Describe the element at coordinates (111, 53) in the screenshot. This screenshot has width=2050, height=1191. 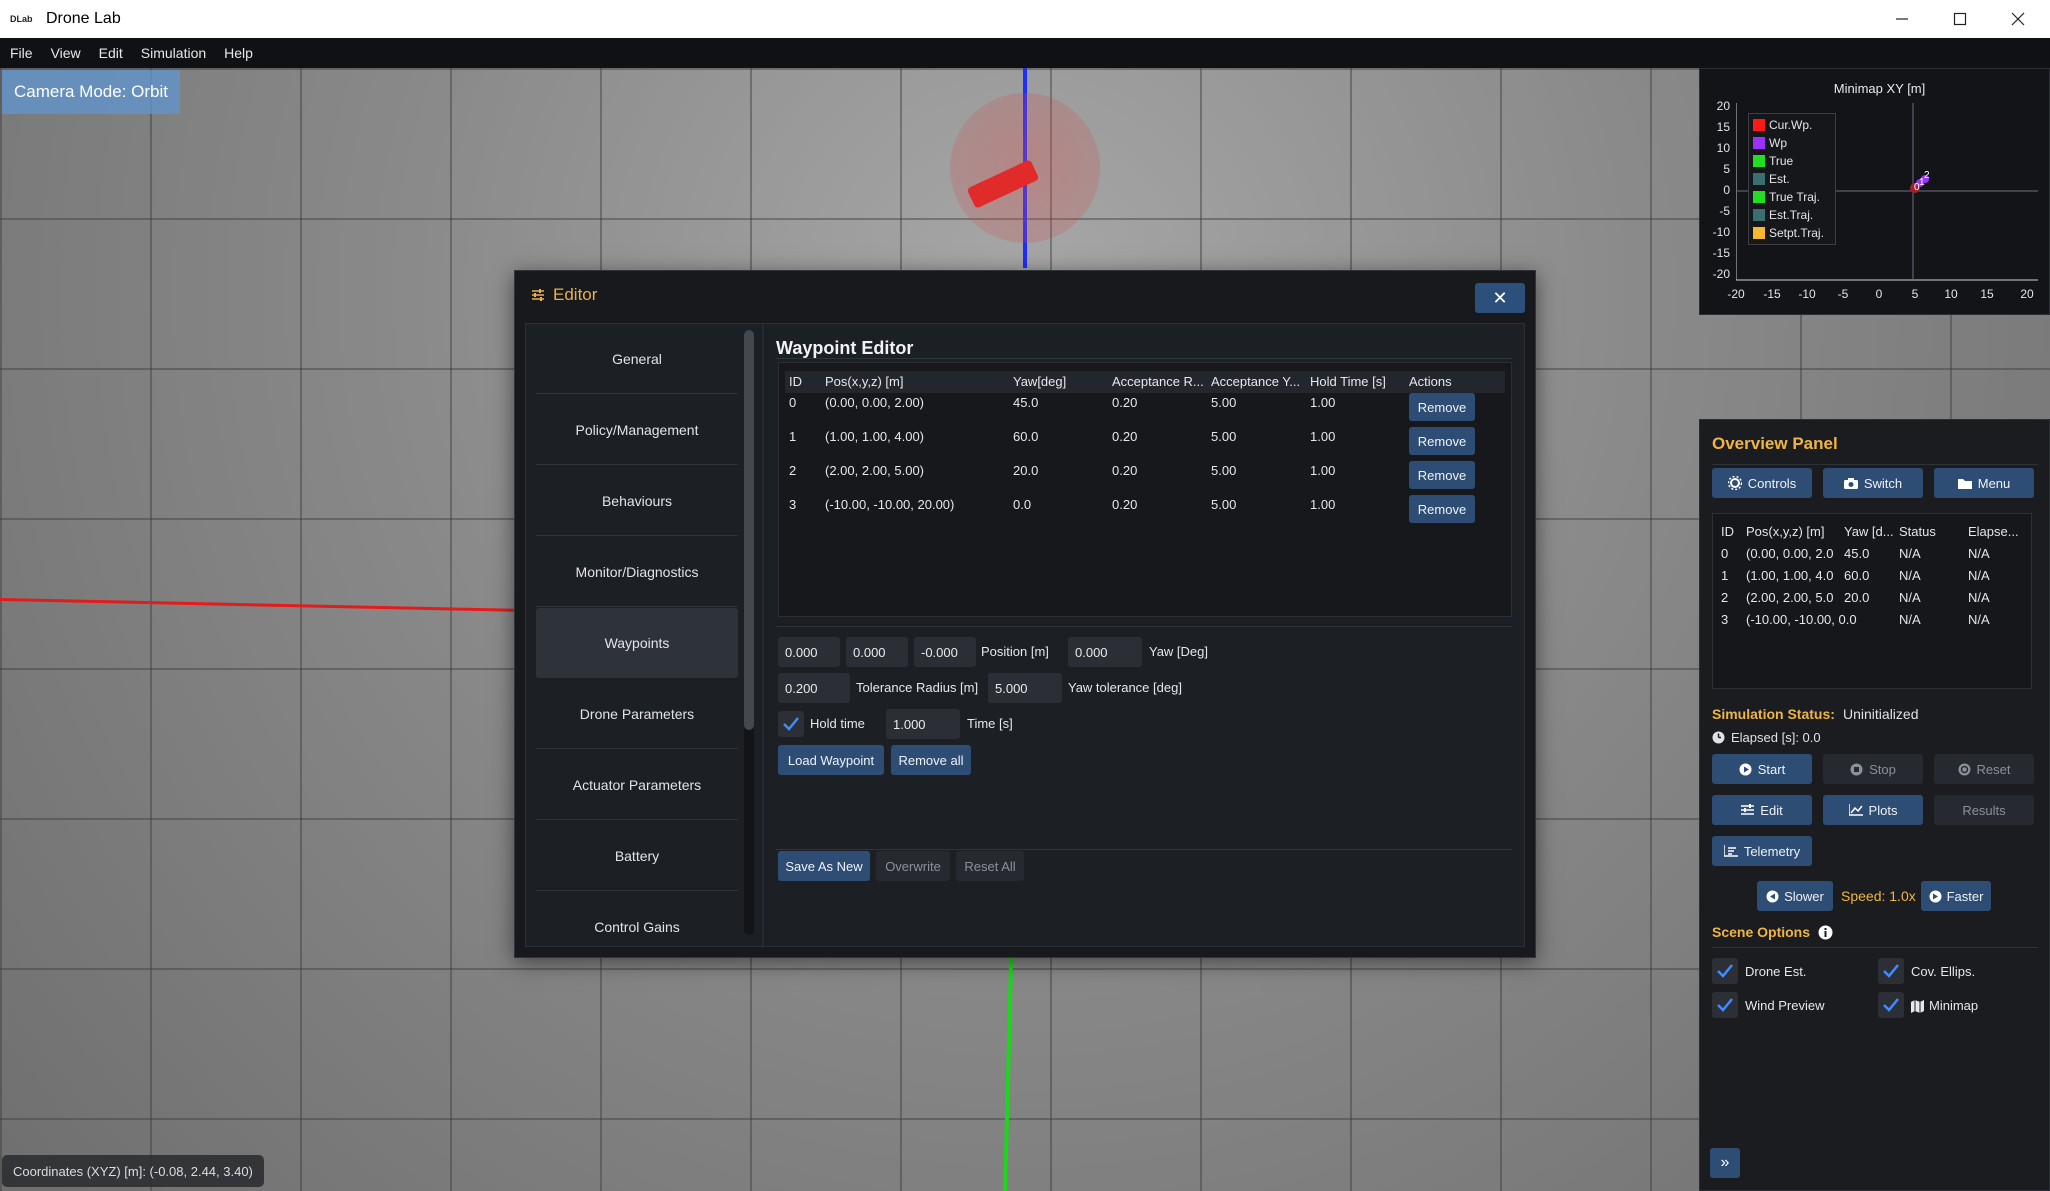
I see `menu-edit: Edit` at that location.